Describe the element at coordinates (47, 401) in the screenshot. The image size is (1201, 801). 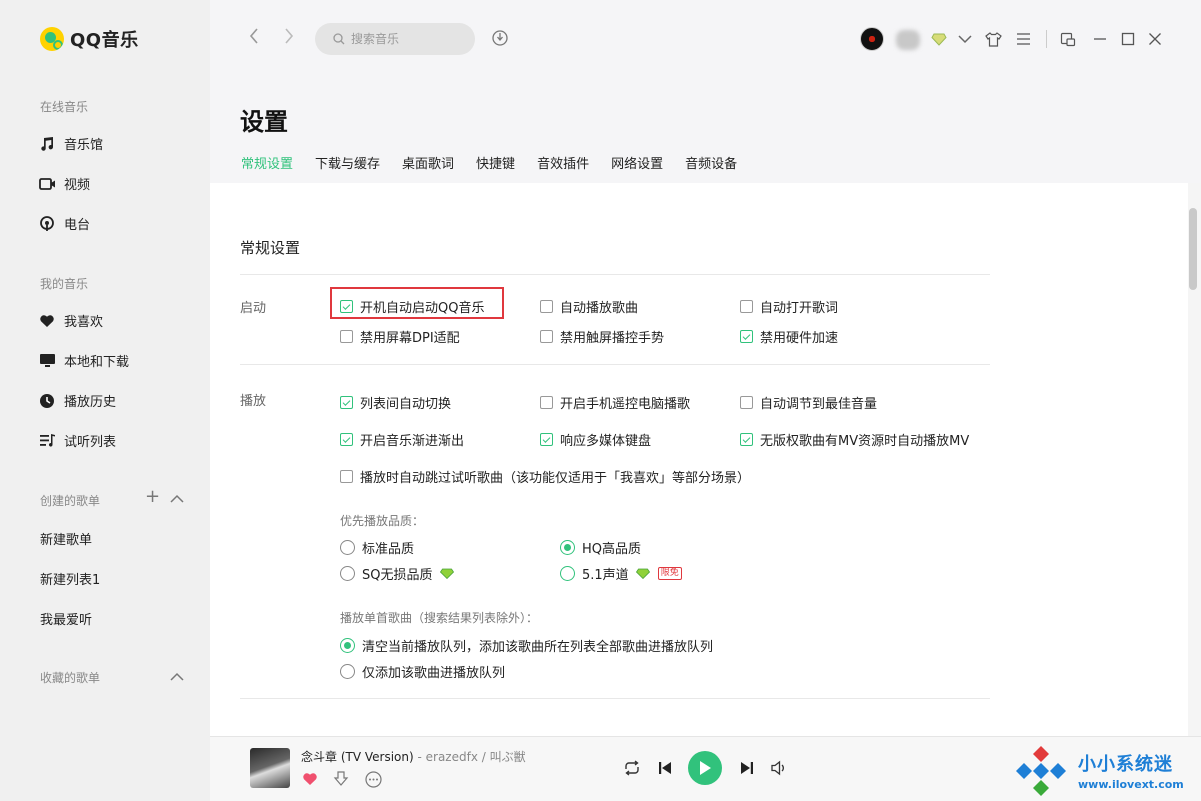
I see `history-icon` at that location.